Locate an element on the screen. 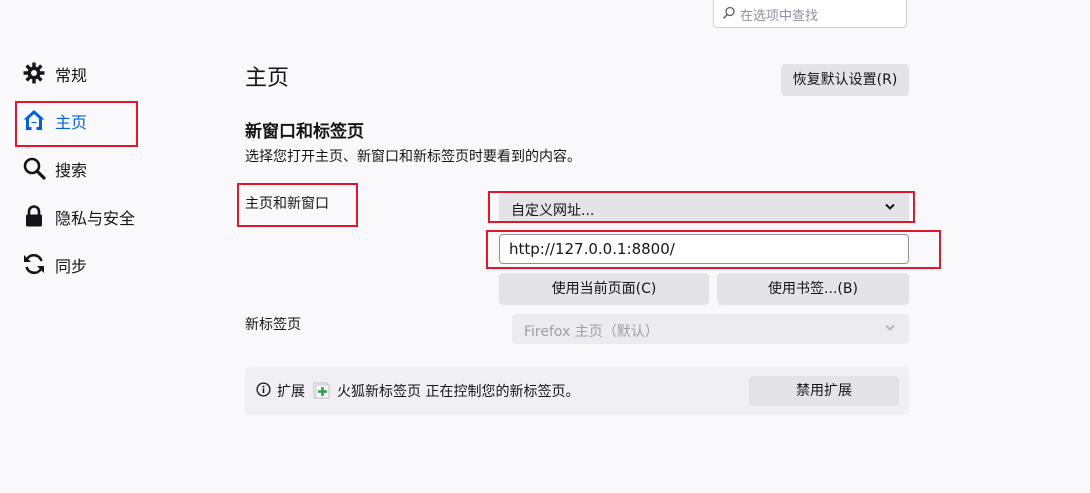  highlight-box-homepage-label is located at coordinates (297, 205).